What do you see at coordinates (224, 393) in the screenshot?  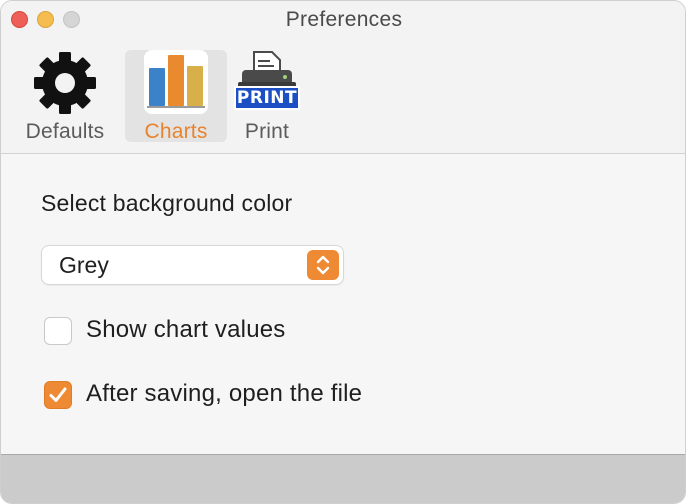 I see `open-file-after-saving-label: After saving, open the file` at bounding box center [224, 393].